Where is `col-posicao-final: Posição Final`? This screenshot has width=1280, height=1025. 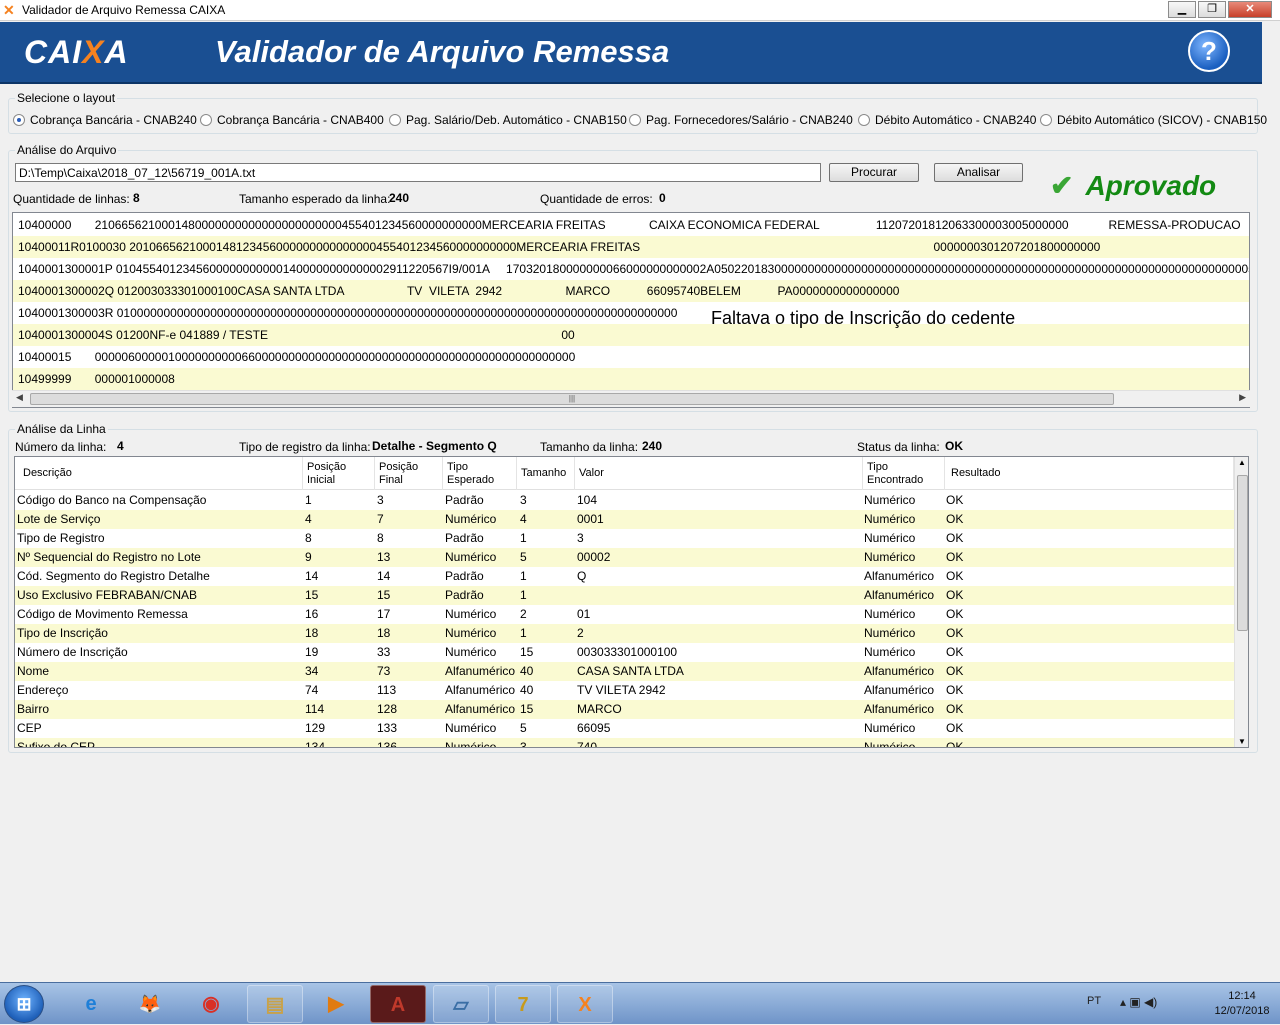 col-posicao-final: Posição Final is located at coordinates (409, 473).